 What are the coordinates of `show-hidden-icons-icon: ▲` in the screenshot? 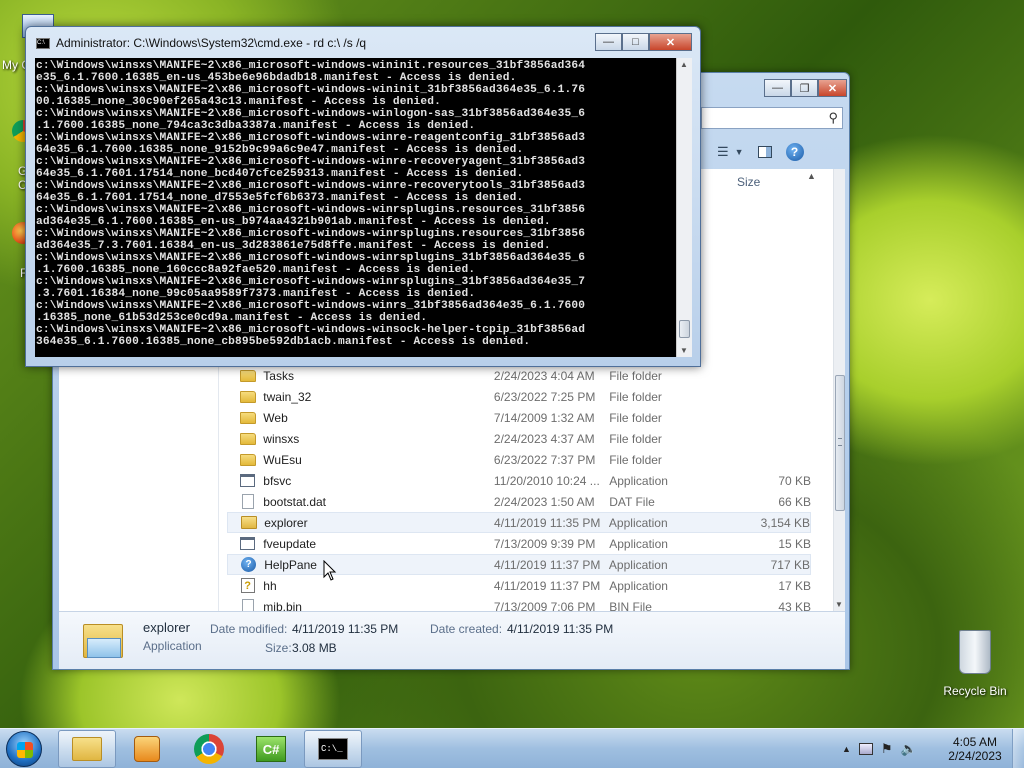 It's located at (846, 749).